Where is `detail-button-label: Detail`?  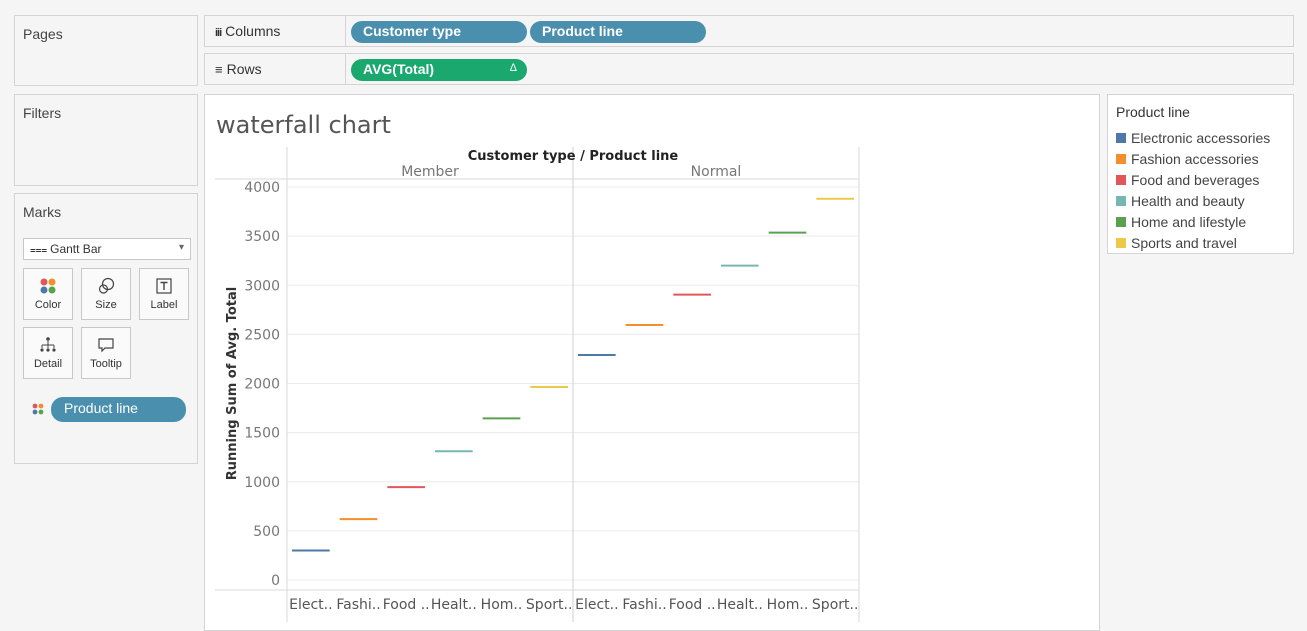
detail-button-label: Detail is located at coordinates (48, 364).